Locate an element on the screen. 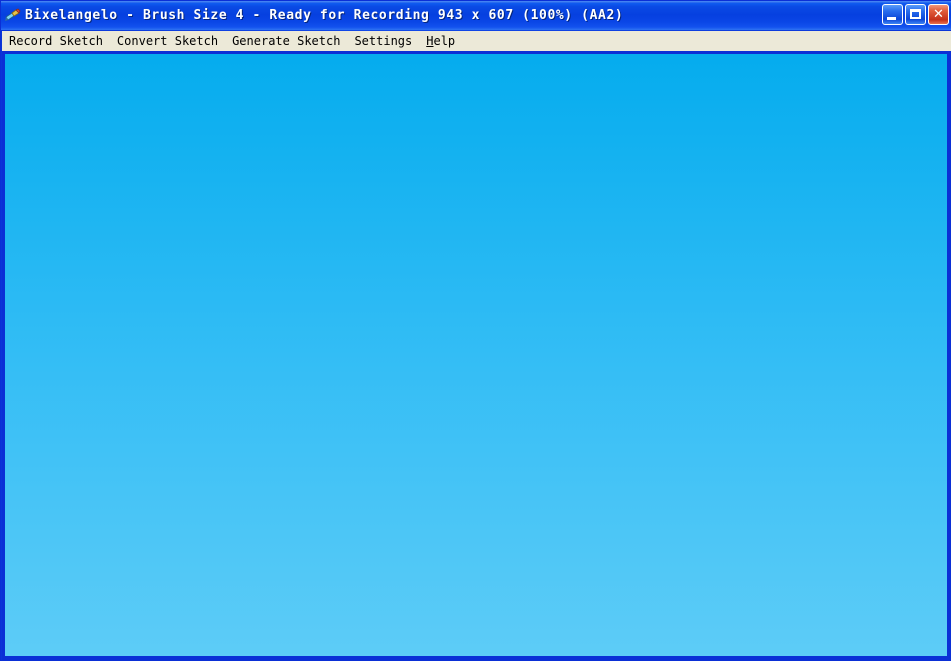  menu-item-label: Settings is located at coordinates (383, 41).